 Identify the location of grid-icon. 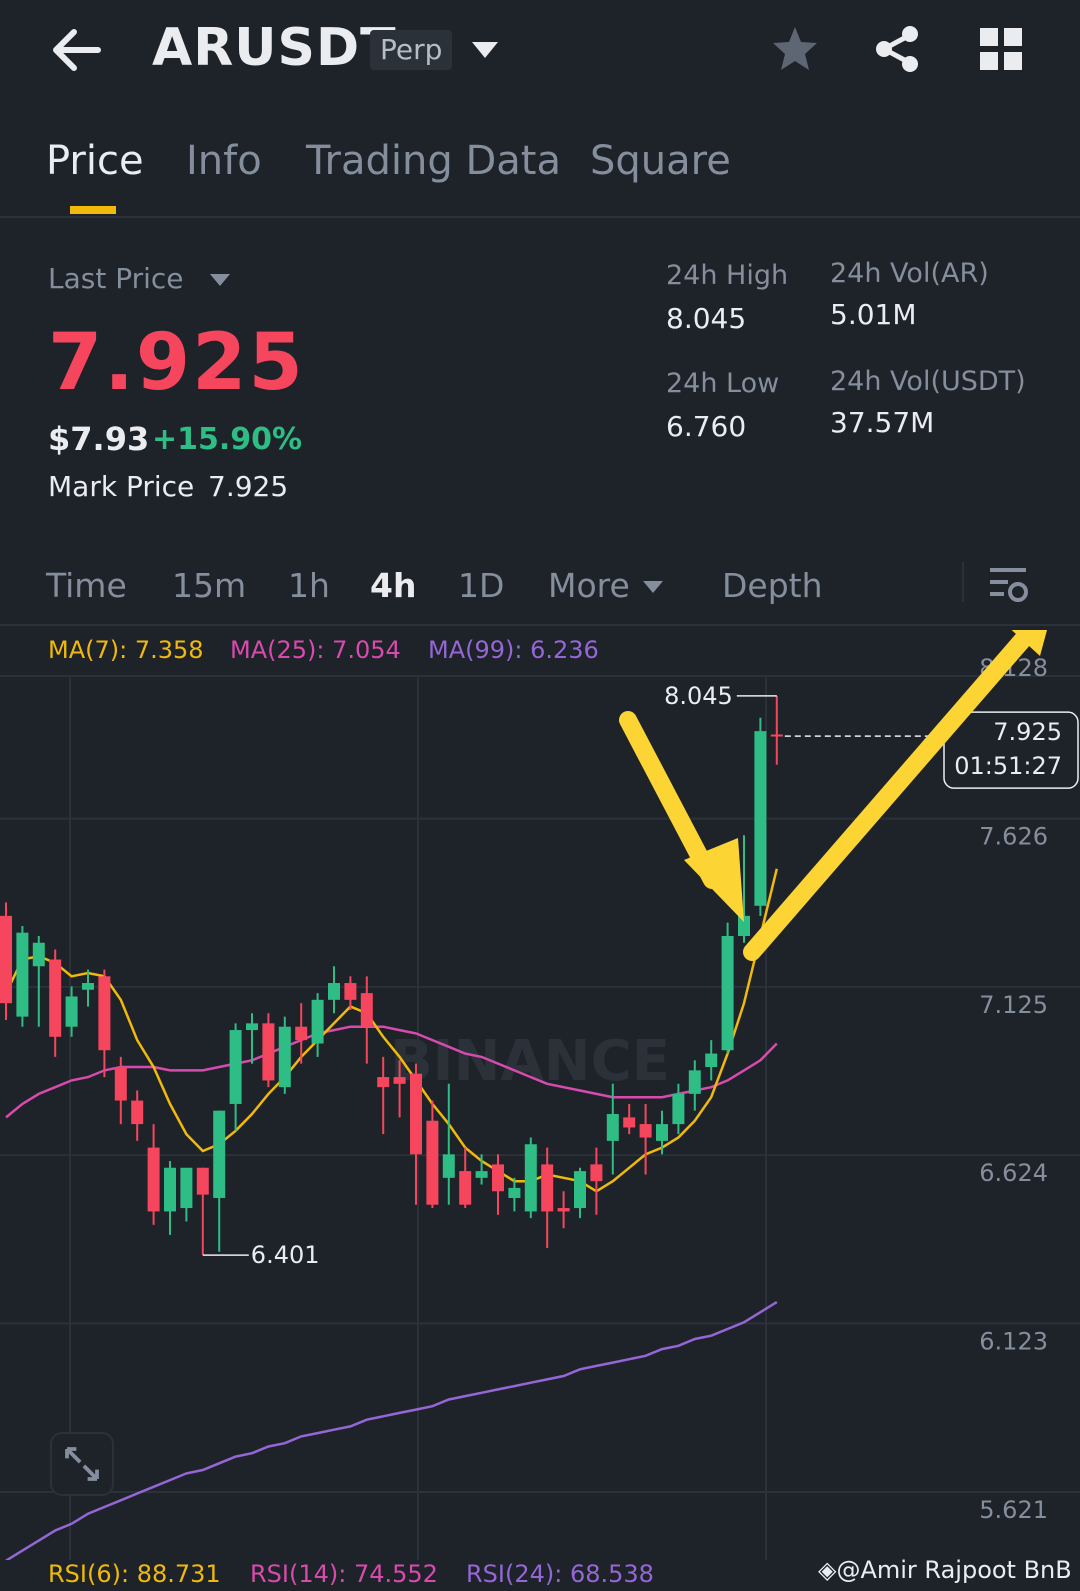
(1001, 49).